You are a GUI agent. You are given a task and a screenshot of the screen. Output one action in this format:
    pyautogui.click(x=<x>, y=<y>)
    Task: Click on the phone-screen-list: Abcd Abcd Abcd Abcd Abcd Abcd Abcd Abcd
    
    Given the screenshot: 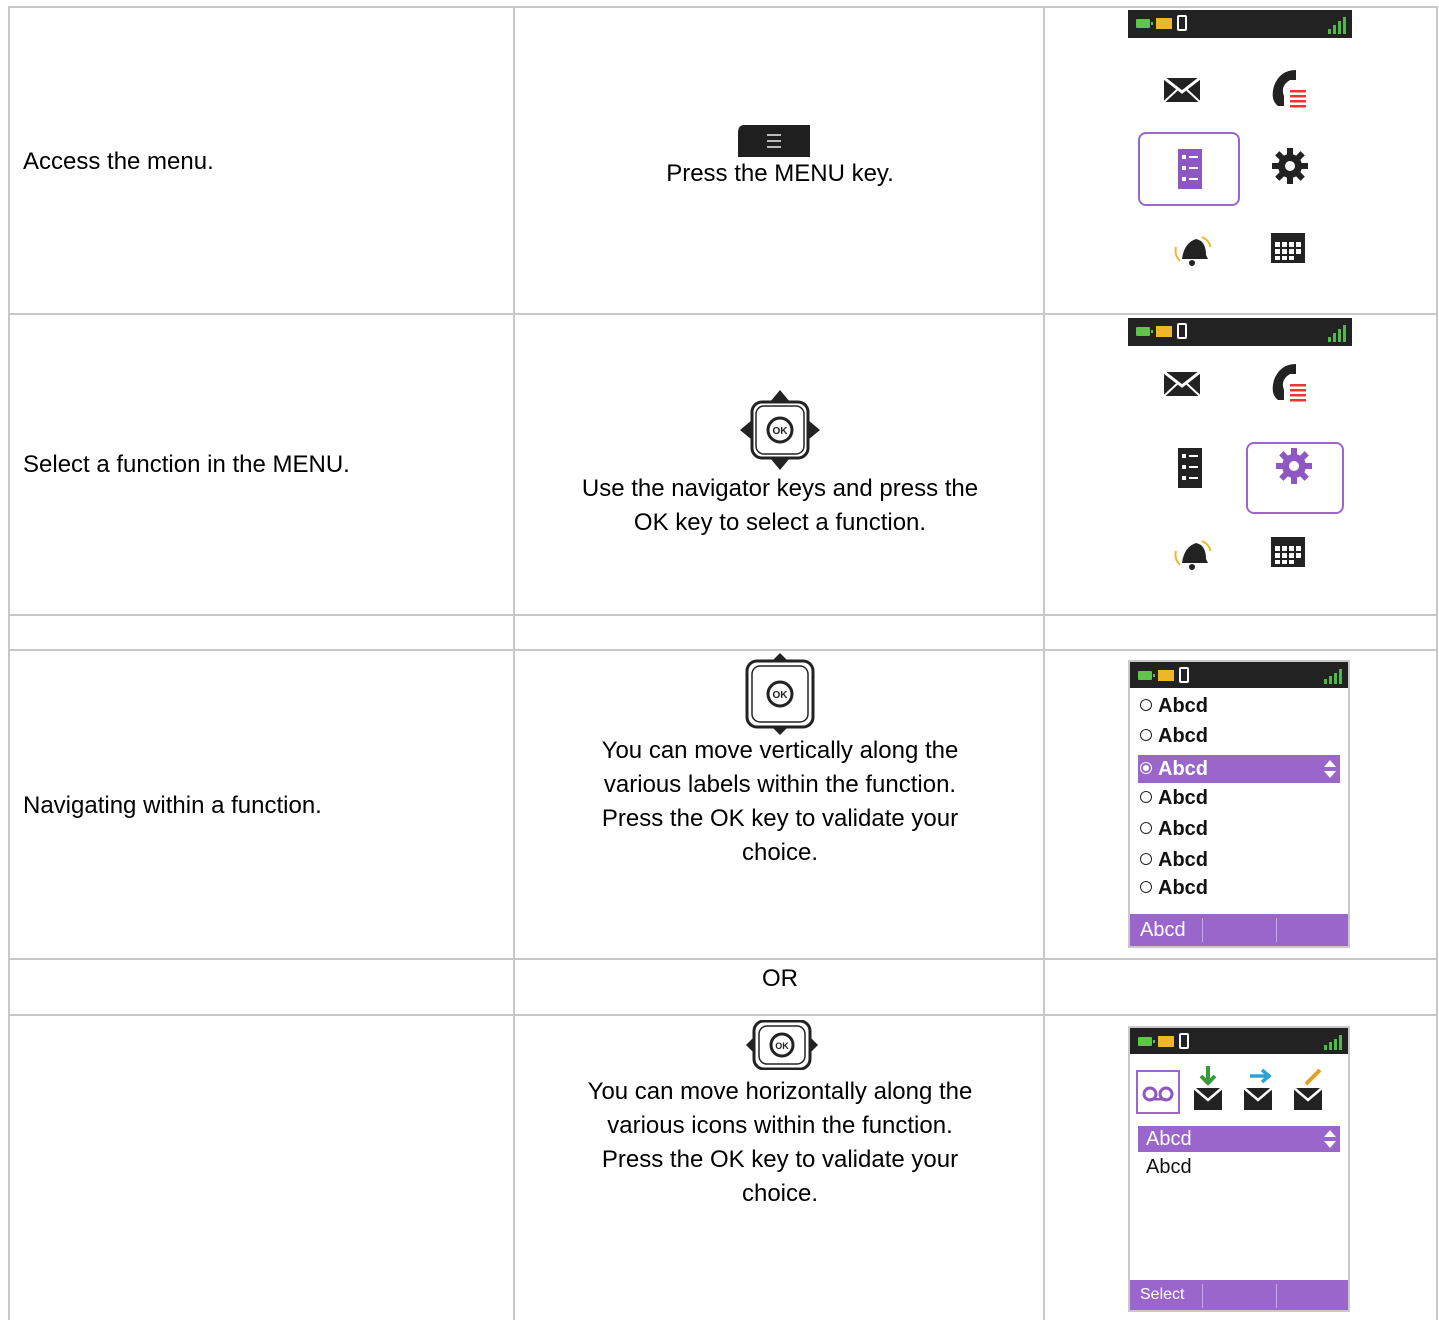 What is the action you would take?
    pyautogui.click(x=1239, y=804)
    